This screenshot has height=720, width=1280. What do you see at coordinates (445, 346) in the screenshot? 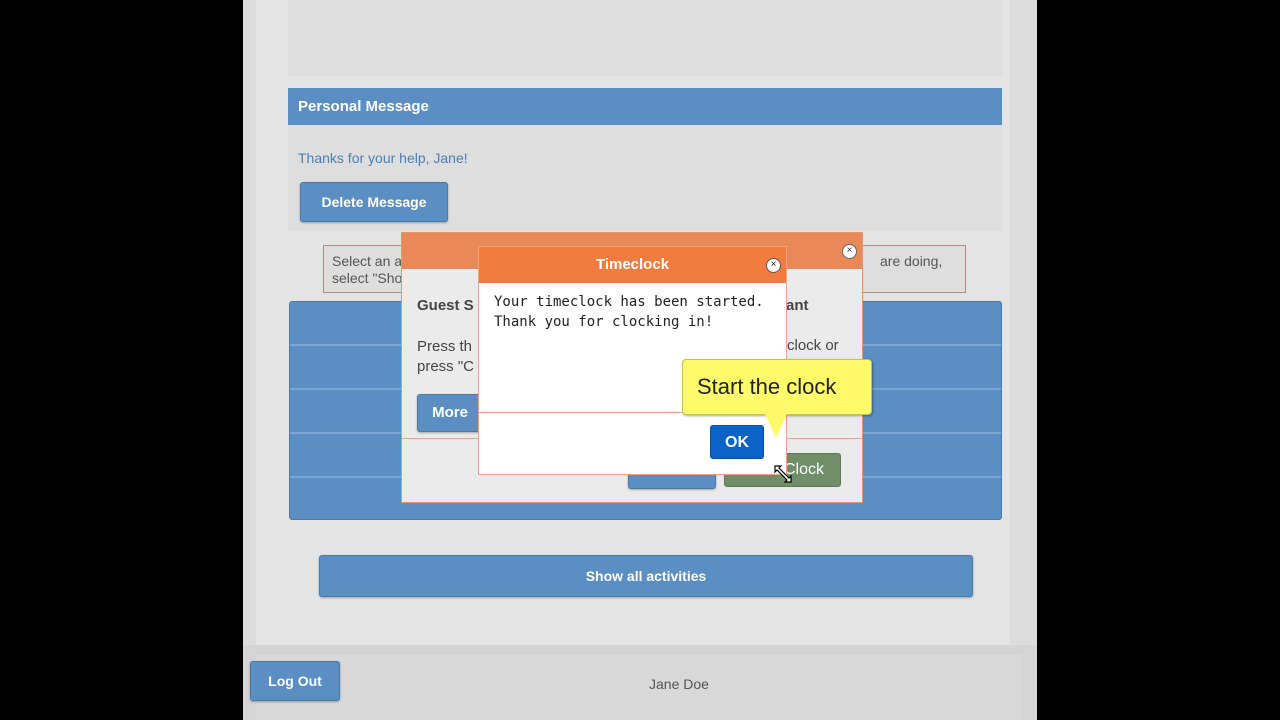
I see `activity-dialog-text-line-1: Press th` at bounding box center [445, 346].